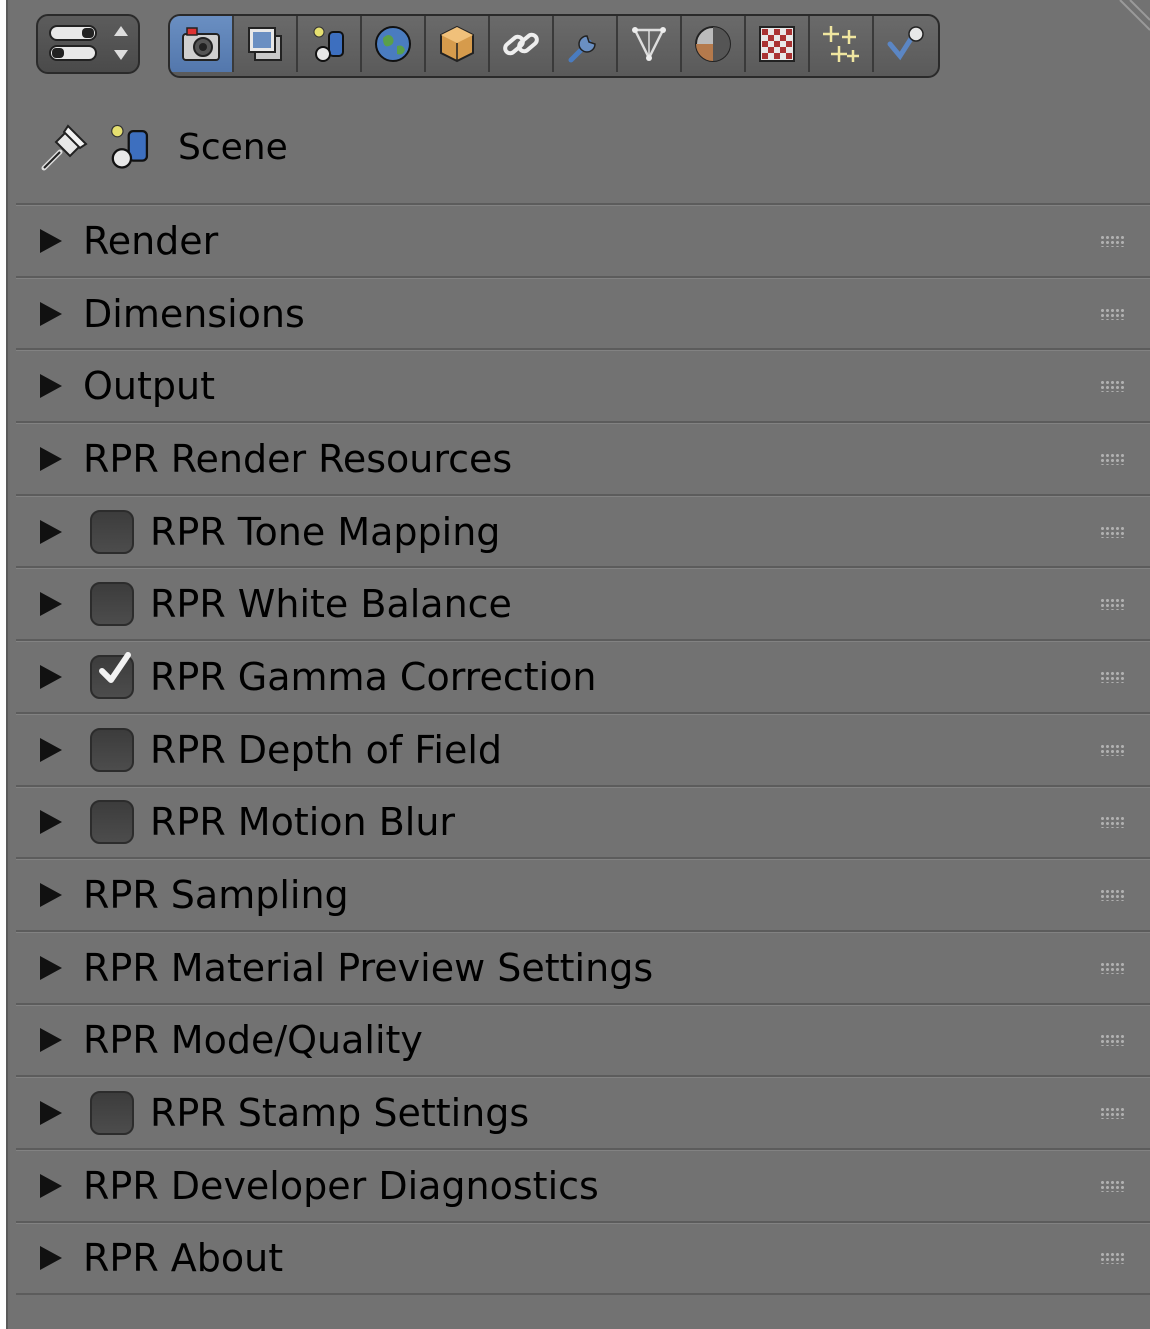 Image resolution: width=1150 pixels, height=1329 pixels. I want to click on physics-icon, so click(905, 43).